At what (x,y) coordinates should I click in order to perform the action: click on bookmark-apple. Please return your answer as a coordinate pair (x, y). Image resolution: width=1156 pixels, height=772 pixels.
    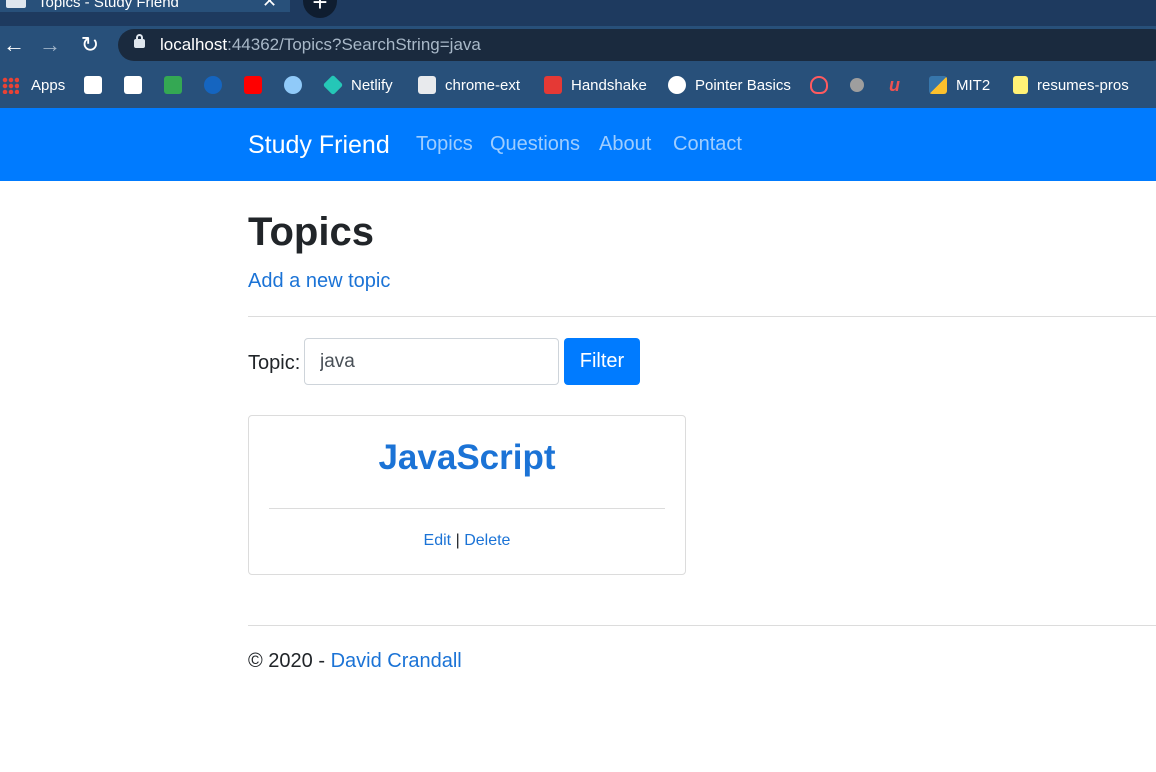
    Looking at the image, I should click on (857, 85).